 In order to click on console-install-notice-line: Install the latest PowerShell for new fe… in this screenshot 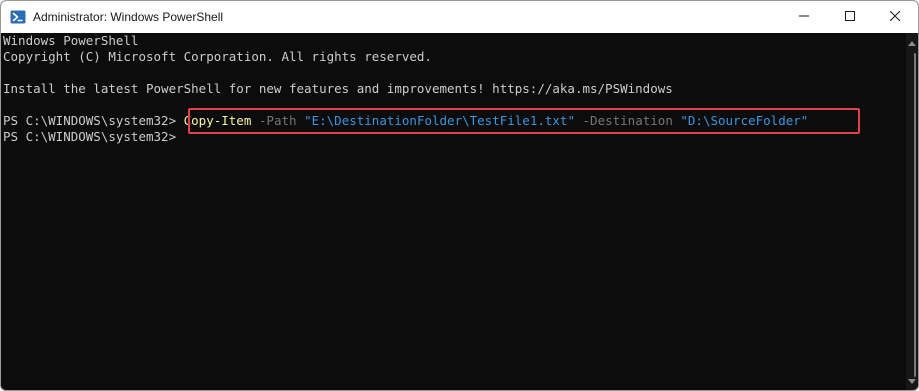, I will do `click(338, 88)`.